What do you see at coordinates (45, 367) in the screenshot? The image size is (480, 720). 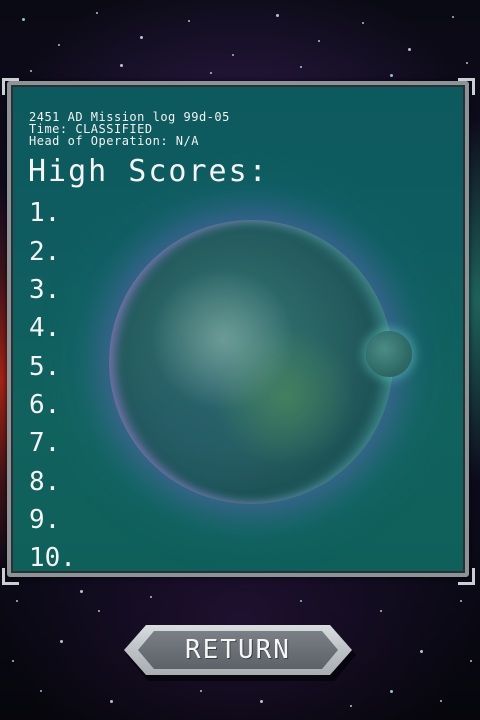 I see `score-rank: 5.` at bounding box center [45, 367].